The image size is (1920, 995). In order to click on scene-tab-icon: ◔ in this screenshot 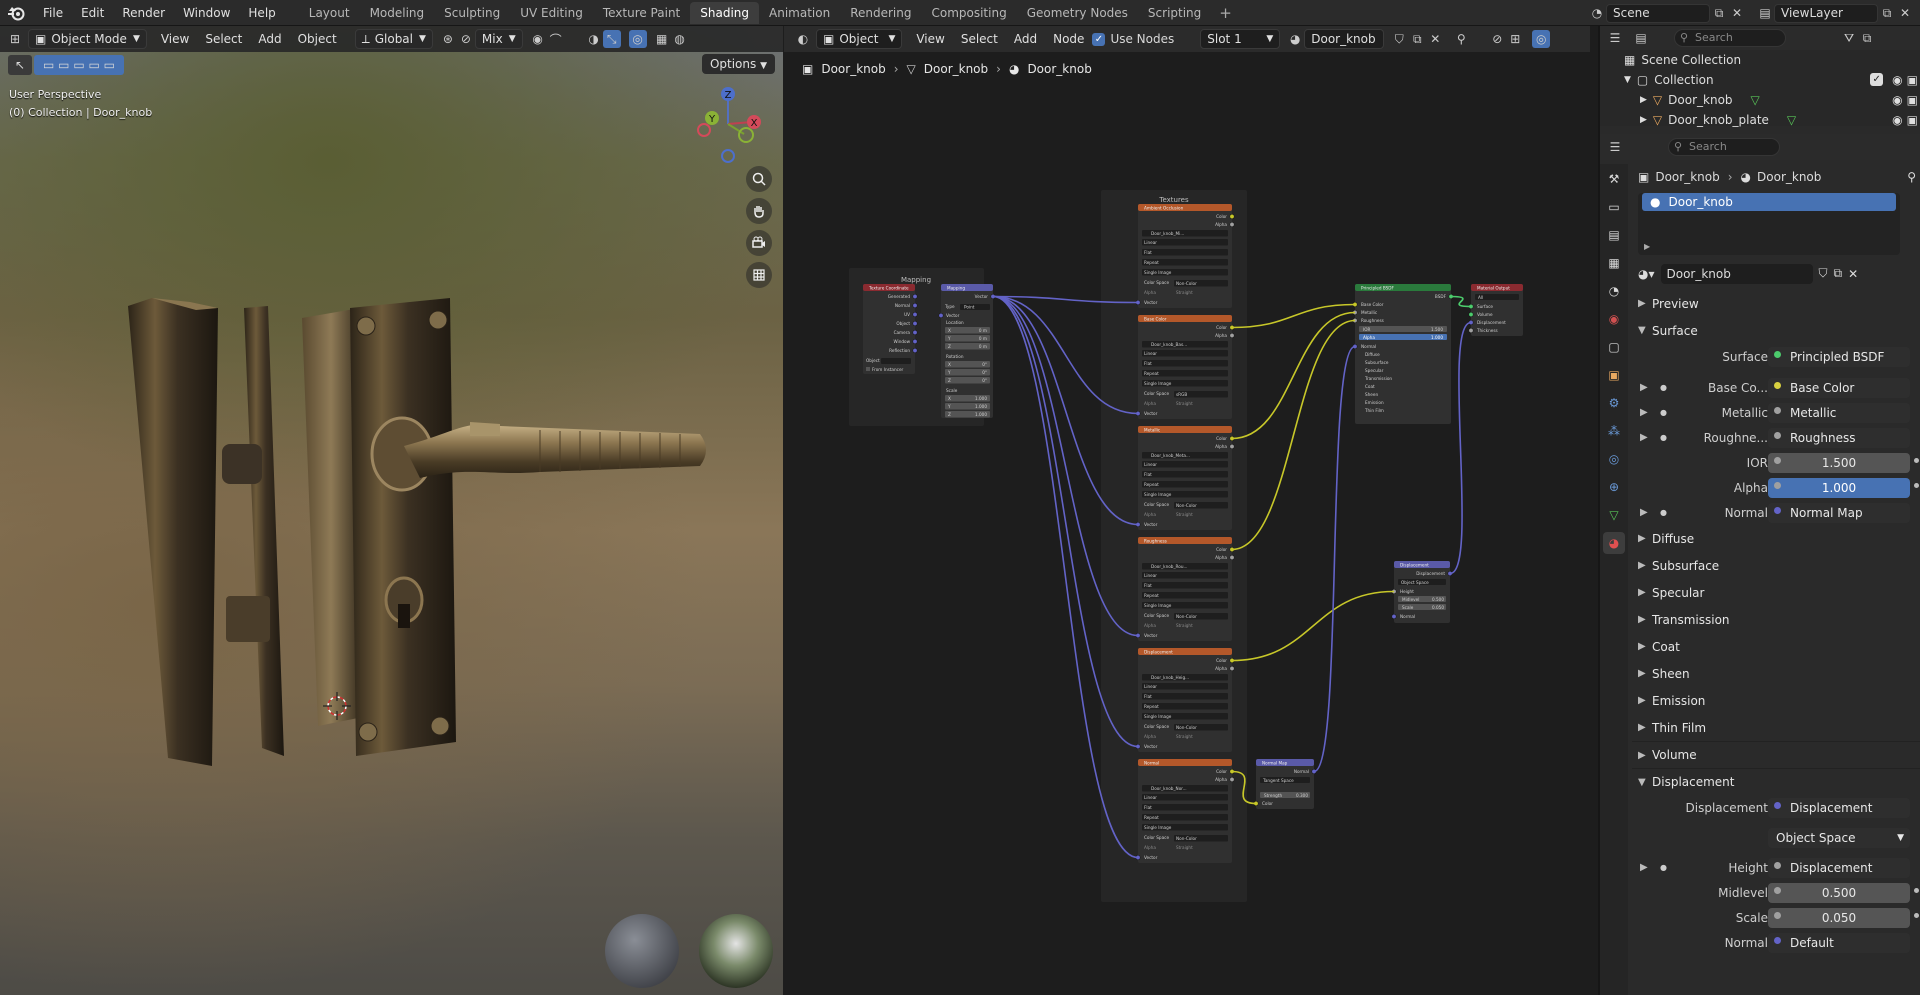, I will do `click(1614, 291)`.